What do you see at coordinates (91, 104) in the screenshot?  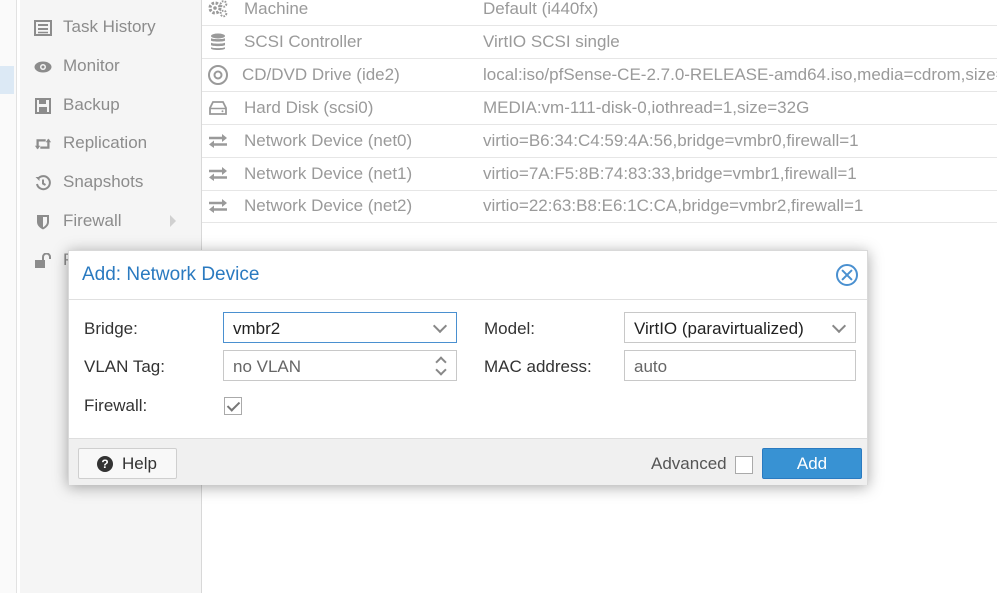 I see `sidebar-item-label: Backup` at bounding box center [91, 104].